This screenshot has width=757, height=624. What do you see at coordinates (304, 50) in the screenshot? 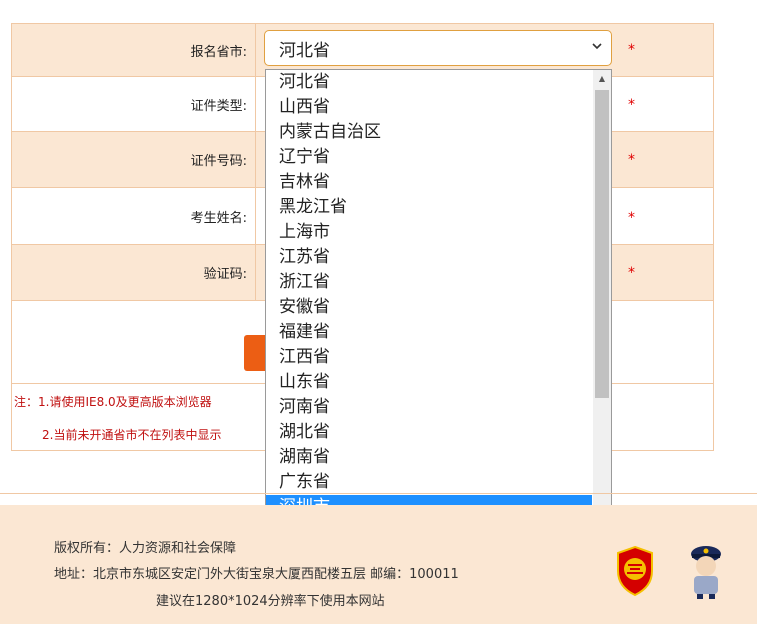
I see `province-select-value: 河北省` at bounding box center [304, 50].